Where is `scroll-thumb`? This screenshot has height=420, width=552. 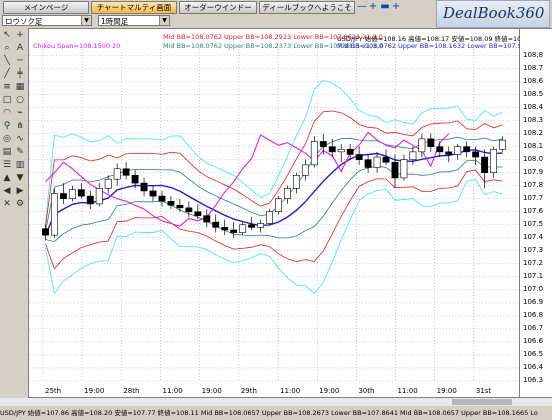 scroll-thumb is located at coordinates (482, 402).